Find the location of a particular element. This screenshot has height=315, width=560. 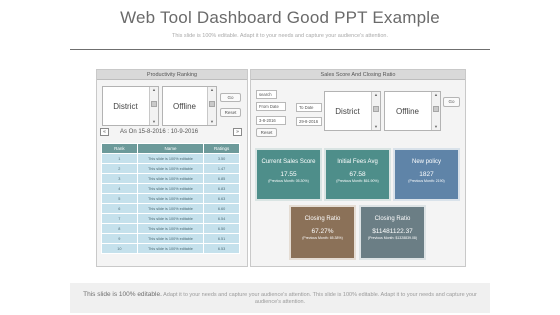

sales-district-scrollbar: ▲ ▼ is located at coordinates (375, 111).